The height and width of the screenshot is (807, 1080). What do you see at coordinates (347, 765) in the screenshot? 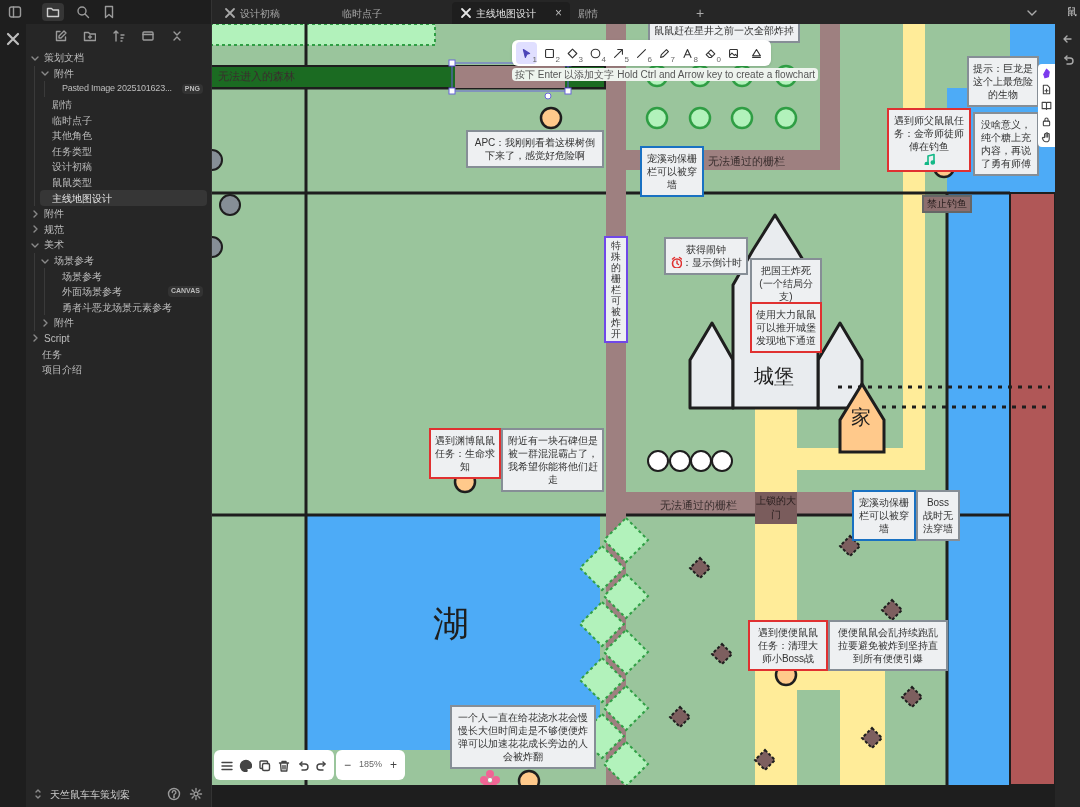
I see `zoom-out-button: −` at bounding box center [347, 765].